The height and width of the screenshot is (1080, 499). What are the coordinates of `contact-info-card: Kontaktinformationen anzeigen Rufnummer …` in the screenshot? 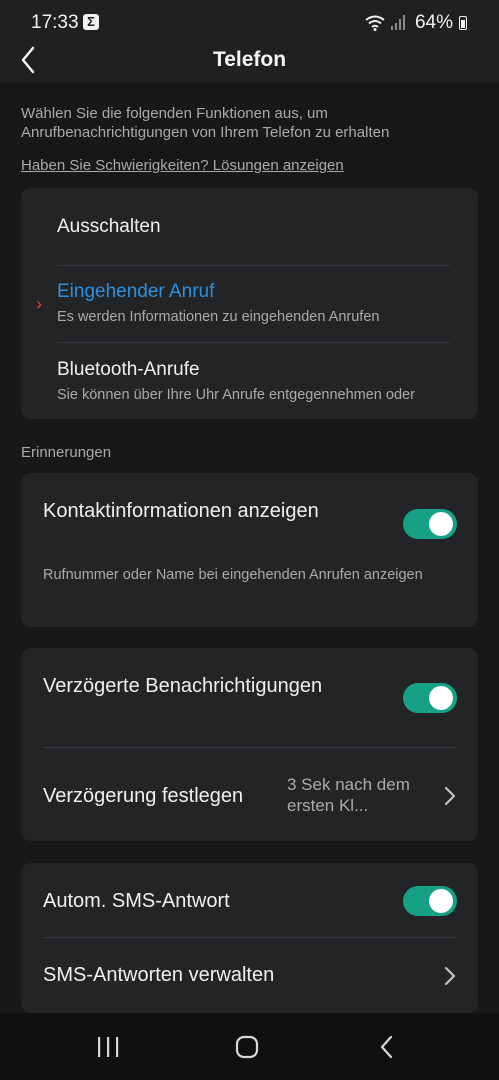 It's located at (249, 550).